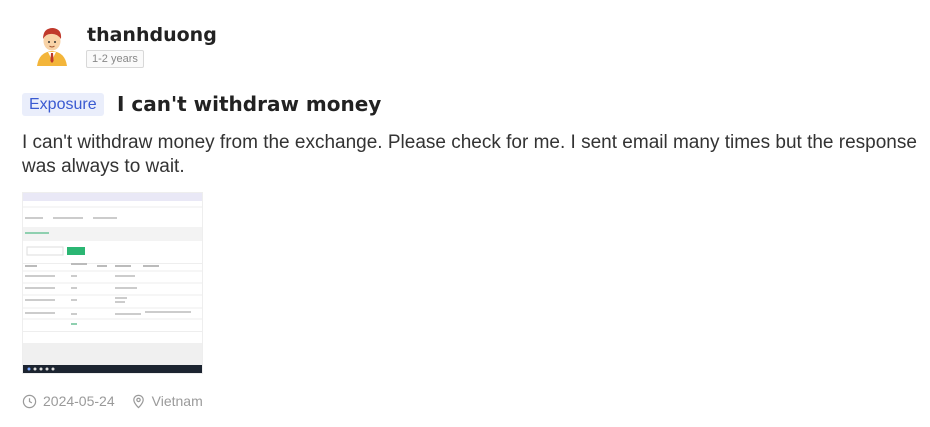 The height and width of the screenshot is (427, 930). Describe the element at coordinates (138, 401) in the screenshot. I see `location-pin-icon` at that location.